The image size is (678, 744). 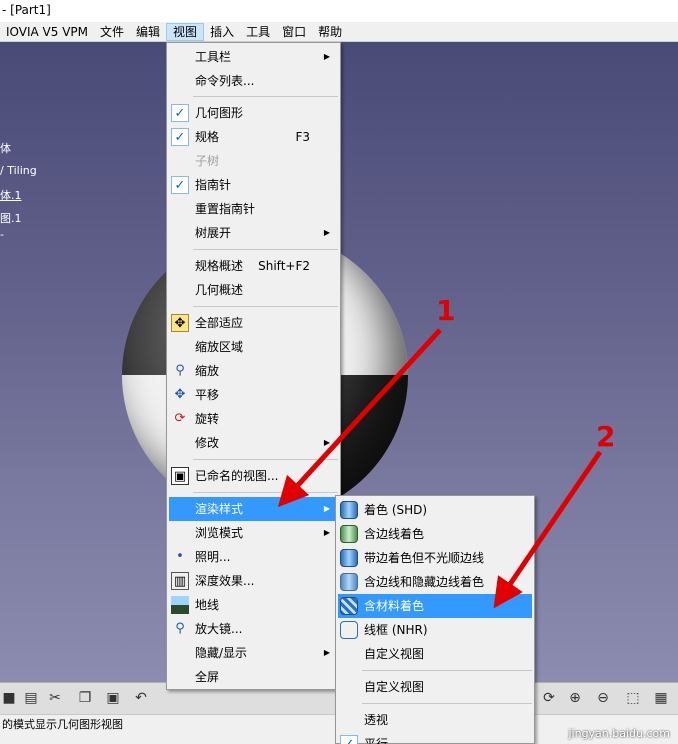 What do you see at coordinates (339, 11) in the screenshot?
I see `title-bar: - [Part1]` at bounding box center [339, 11].